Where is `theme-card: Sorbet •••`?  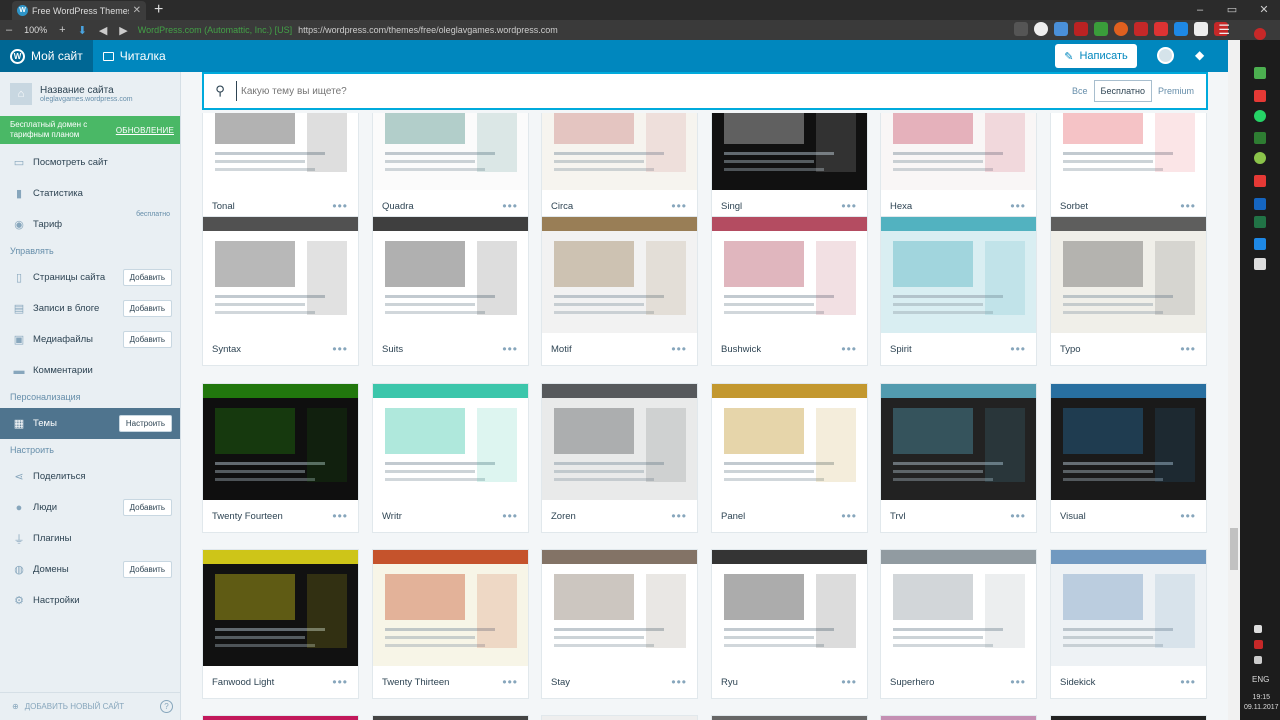
theme-card: Sorbet ••• is located at coordinates (1128, 168).